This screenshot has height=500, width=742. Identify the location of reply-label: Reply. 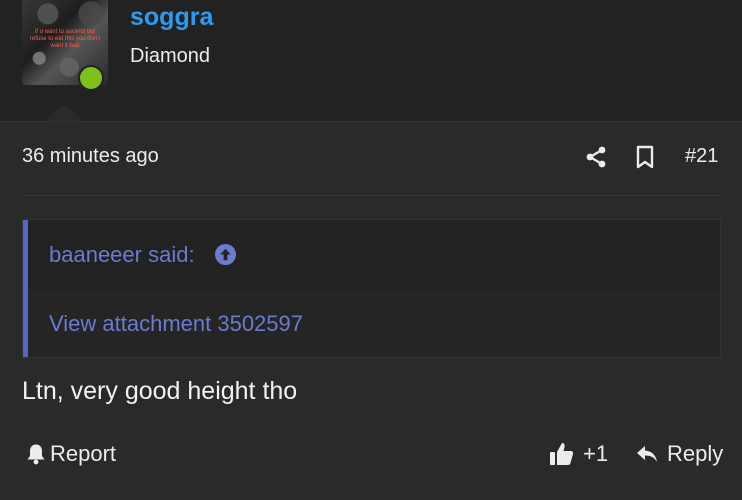
(695, 453).